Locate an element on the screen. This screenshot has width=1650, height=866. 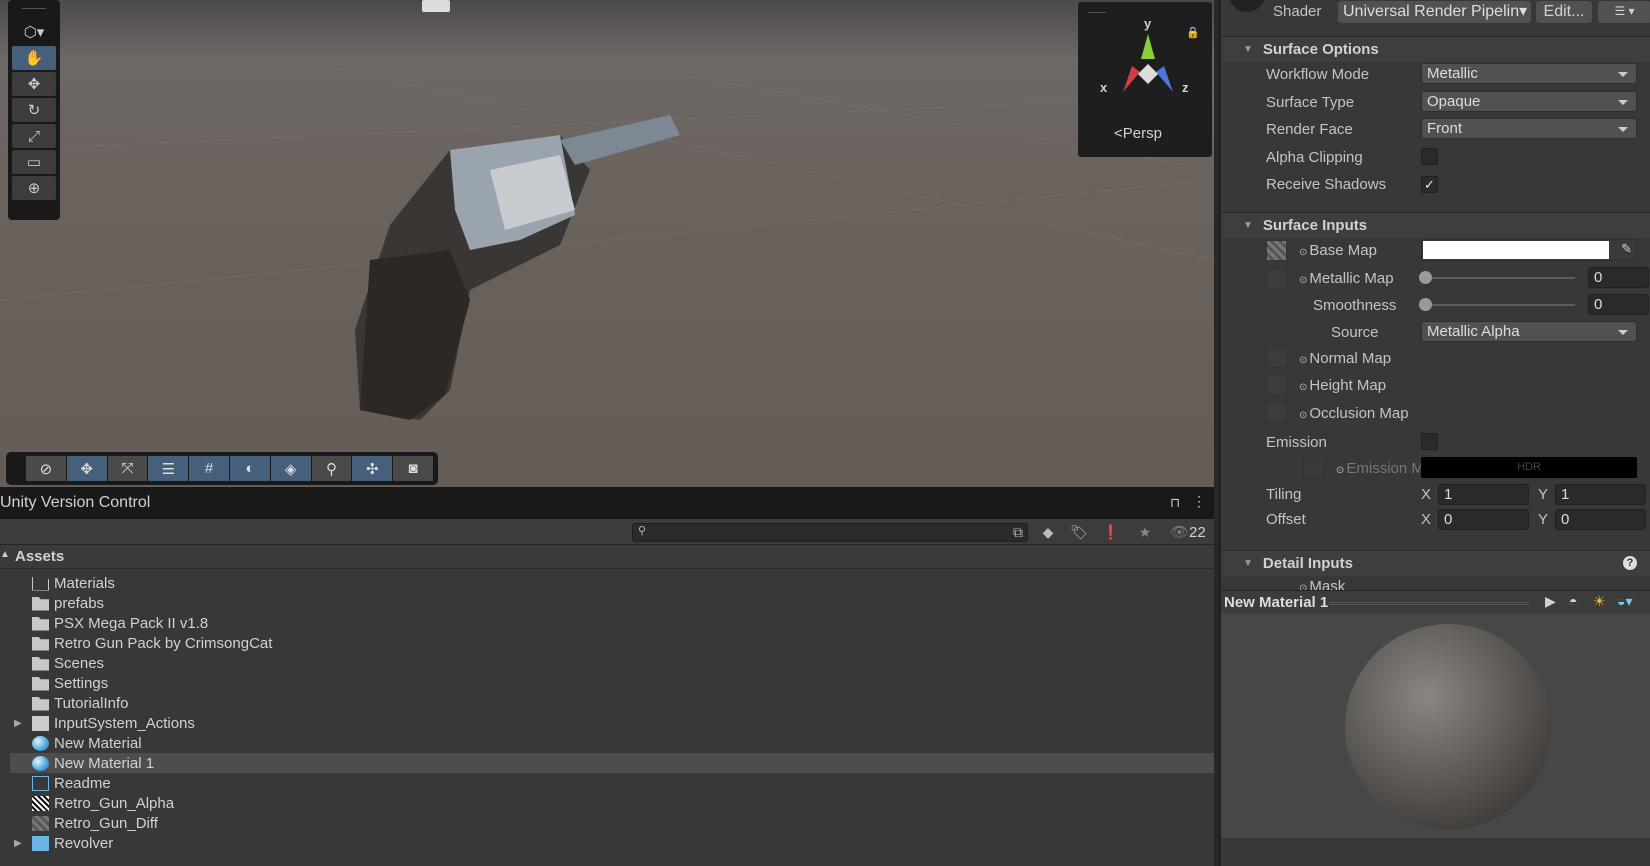
scroll-up-icon: ▲ is located at coordinates (5, 554).